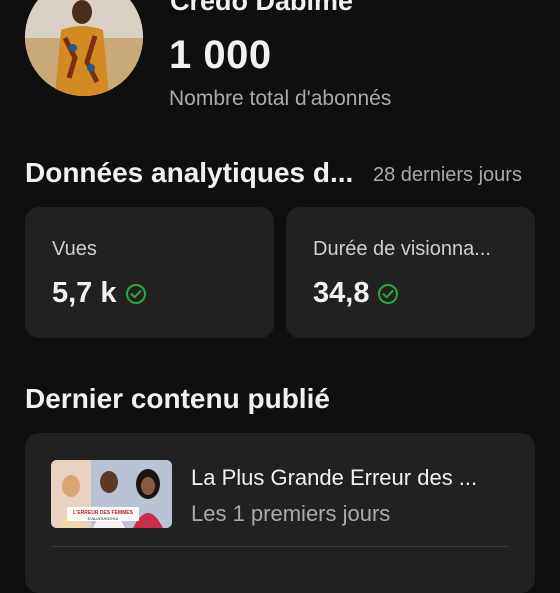 This screenshot has height=593, width=560. What do you see at coordinates (262, 8) in the screenshot?
I see `channel-name: Credo Dabime` at bounding box center [262, 8].